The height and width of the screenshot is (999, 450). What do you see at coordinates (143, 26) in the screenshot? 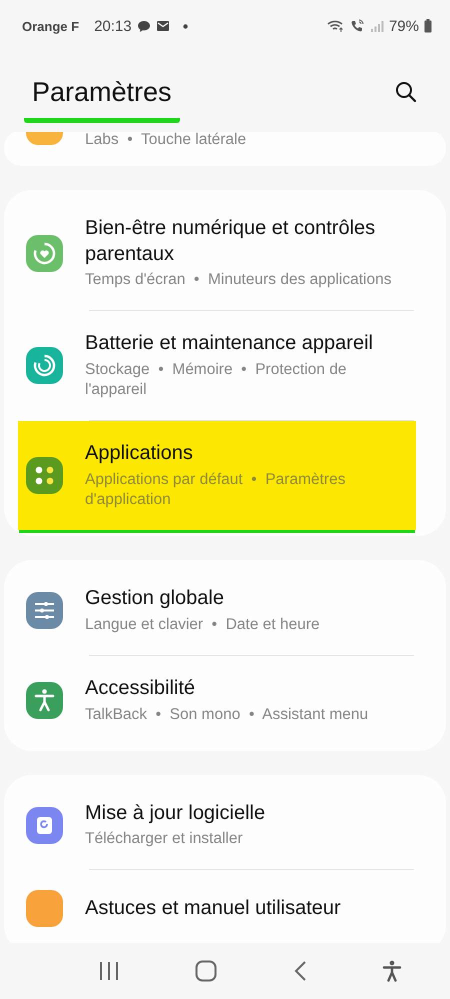
I see `chat-icon` at bounding box center [143, 26].